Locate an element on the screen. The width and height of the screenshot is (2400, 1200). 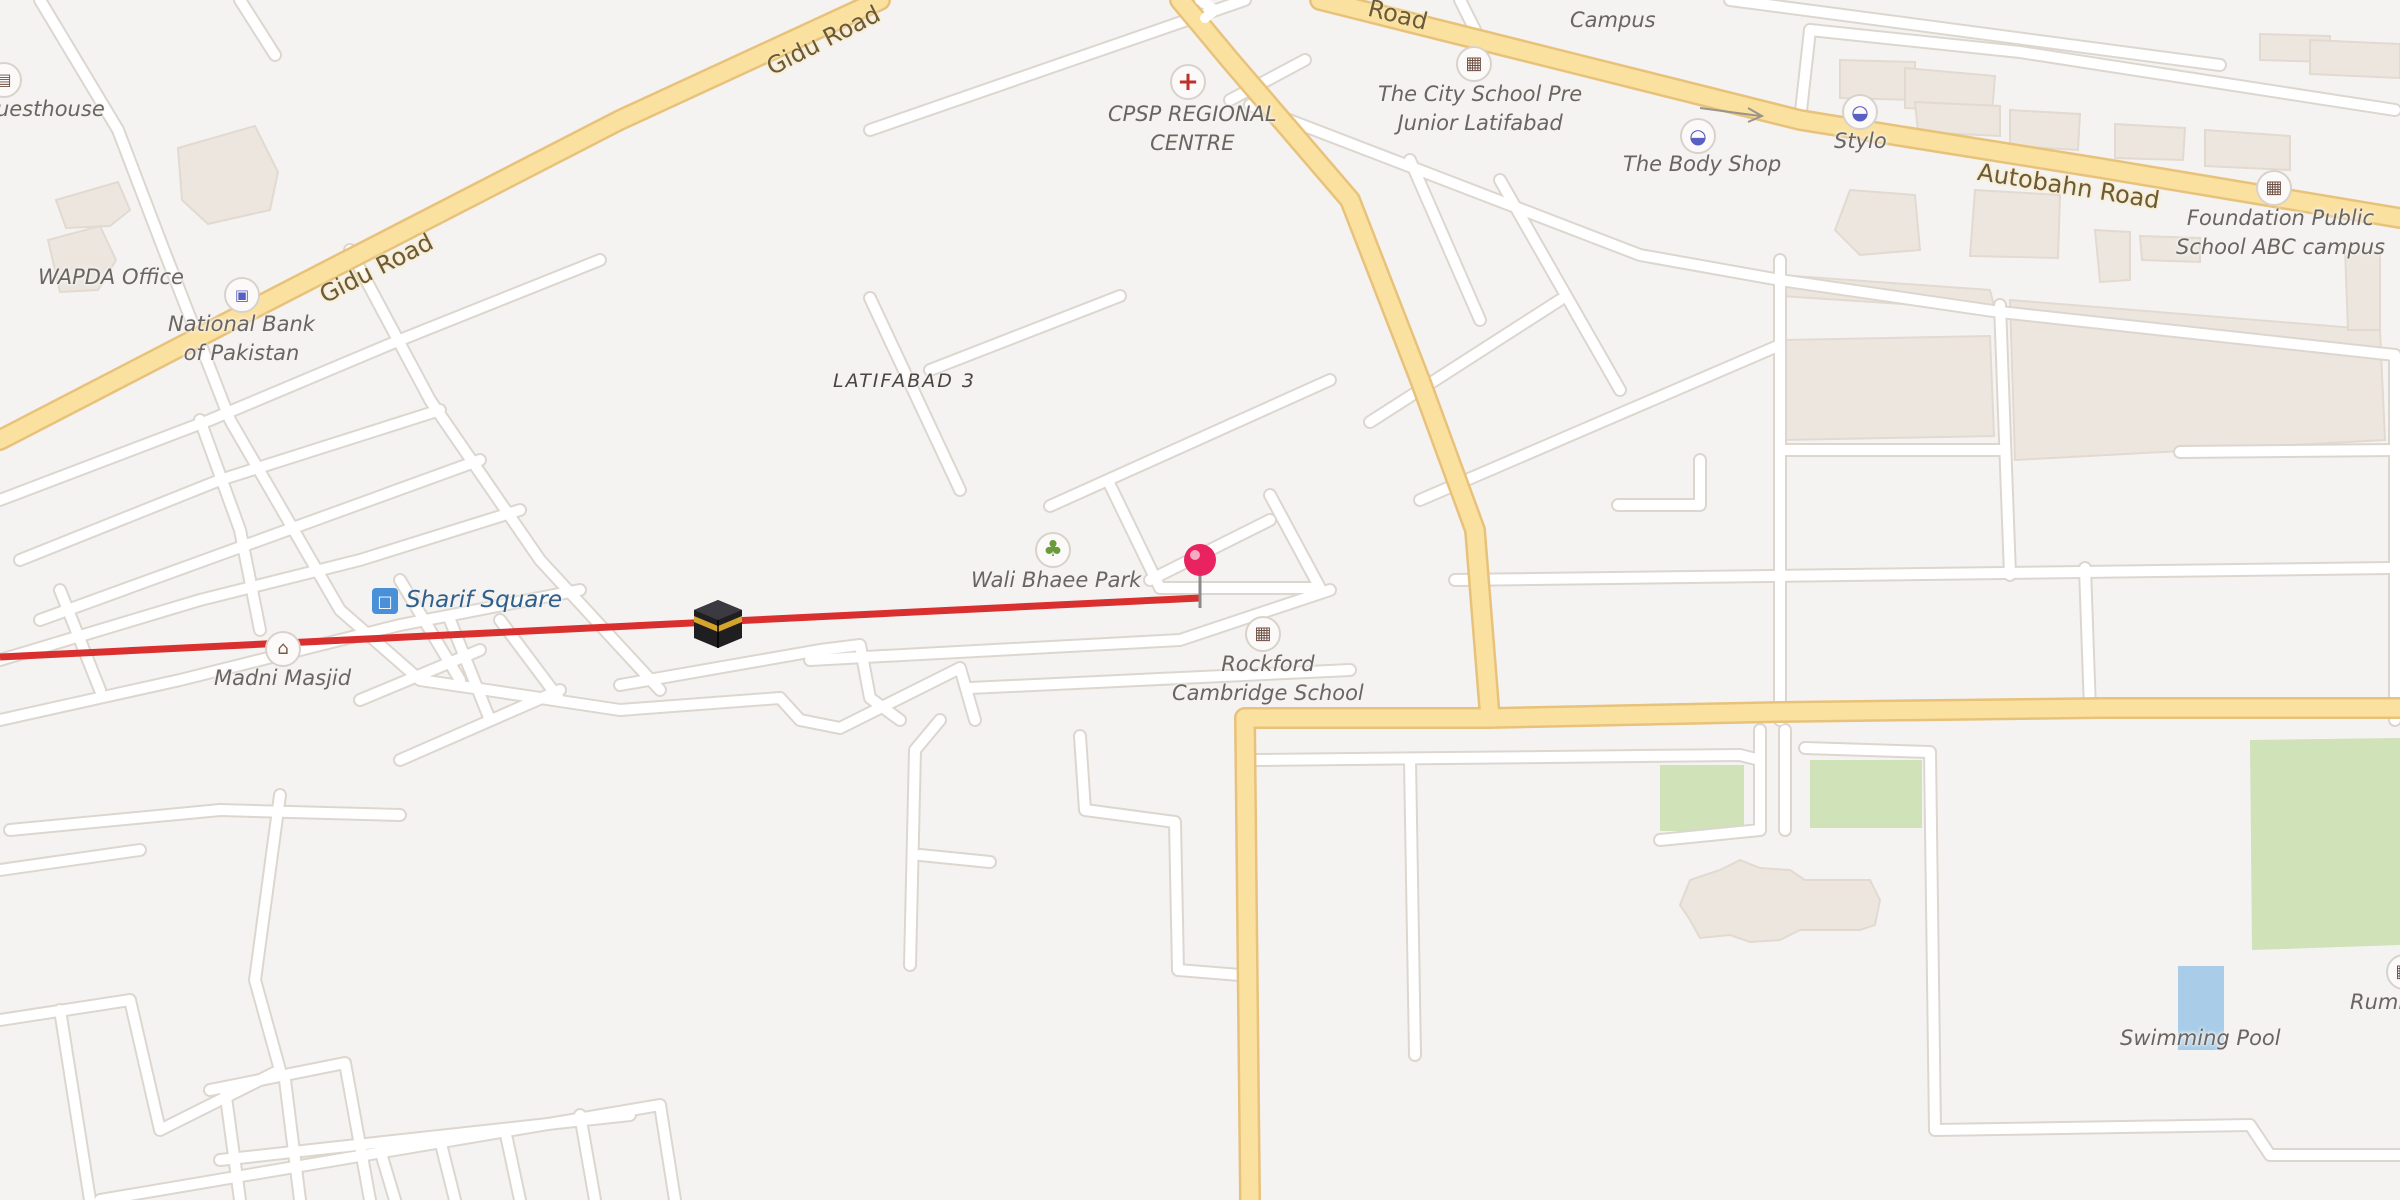
place-label-cpsp: CPSP REGIONAL CENTRE is located at coordinates (1192, 128).